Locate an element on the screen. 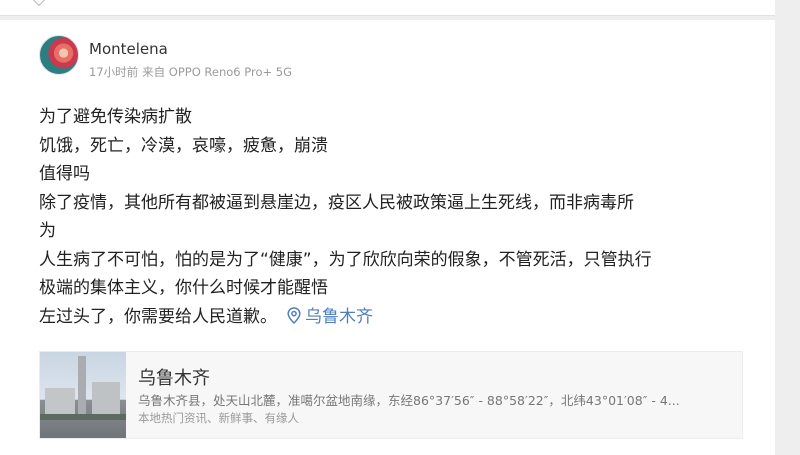 This screenshot has height=455, width=800. location-link: 乌鲁木齐 is located at coordinates (330, 317).